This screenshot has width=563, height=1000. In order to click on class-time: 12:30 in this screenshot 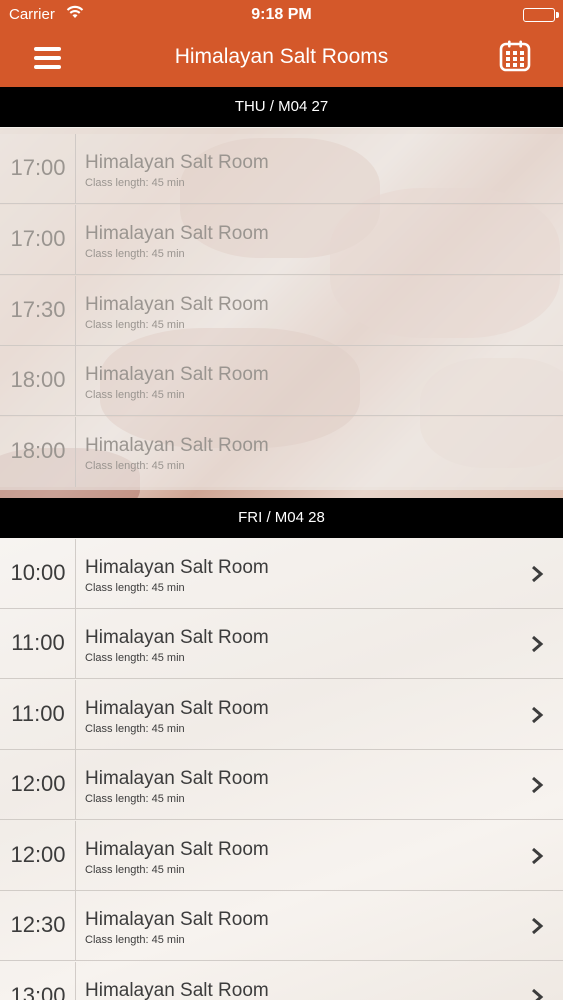, I will do `click(38, 924)`.